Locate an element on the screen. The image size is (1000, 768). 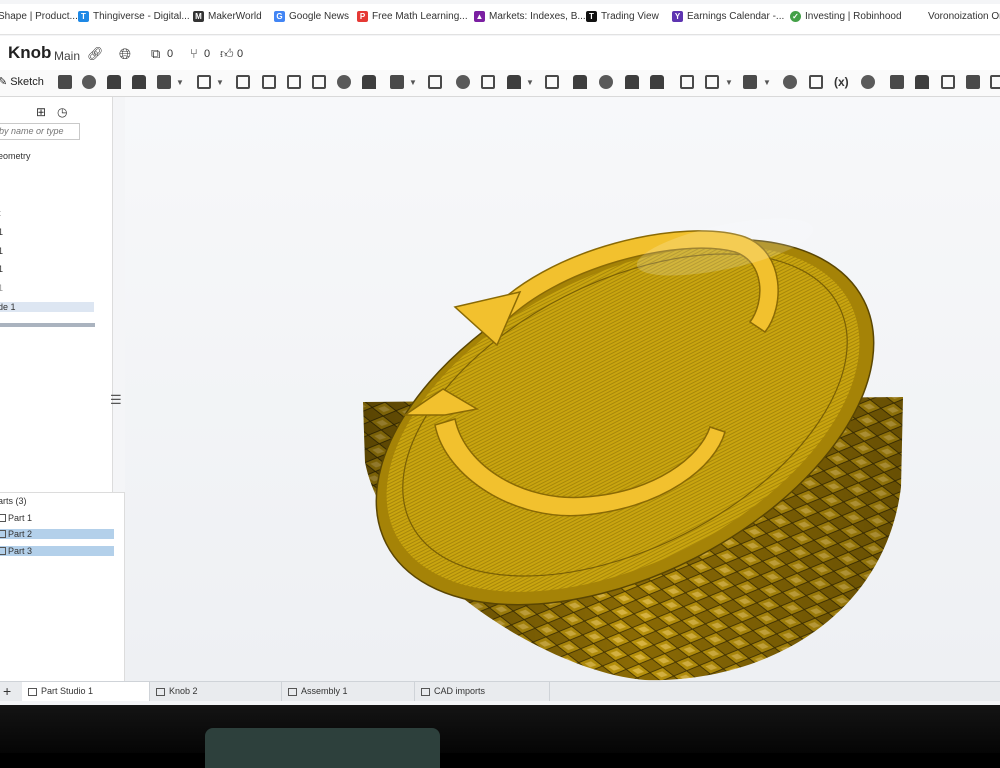
render-icon is located at coordinates (948, 82).